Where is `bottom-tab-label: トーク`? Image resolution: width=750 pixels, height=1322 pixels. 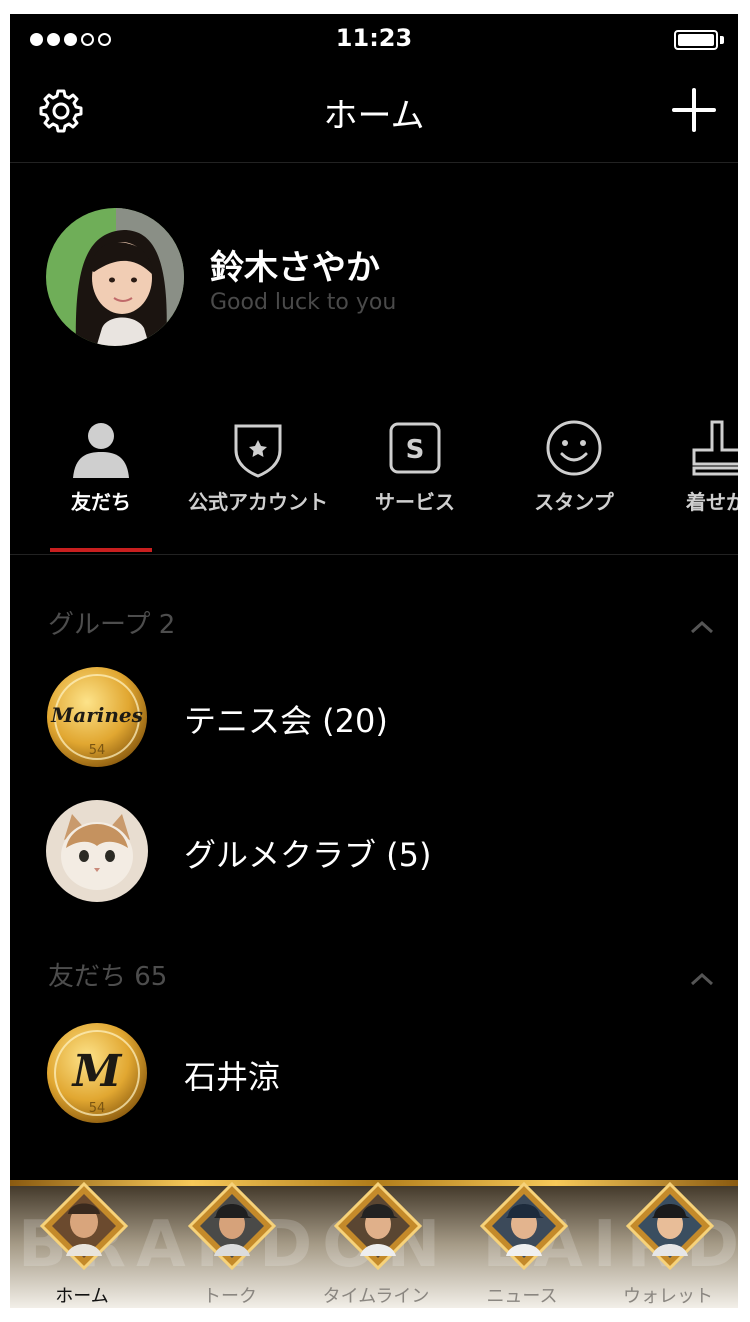
bottom-tab-label: トーク is located at coordinates (230, 1296).